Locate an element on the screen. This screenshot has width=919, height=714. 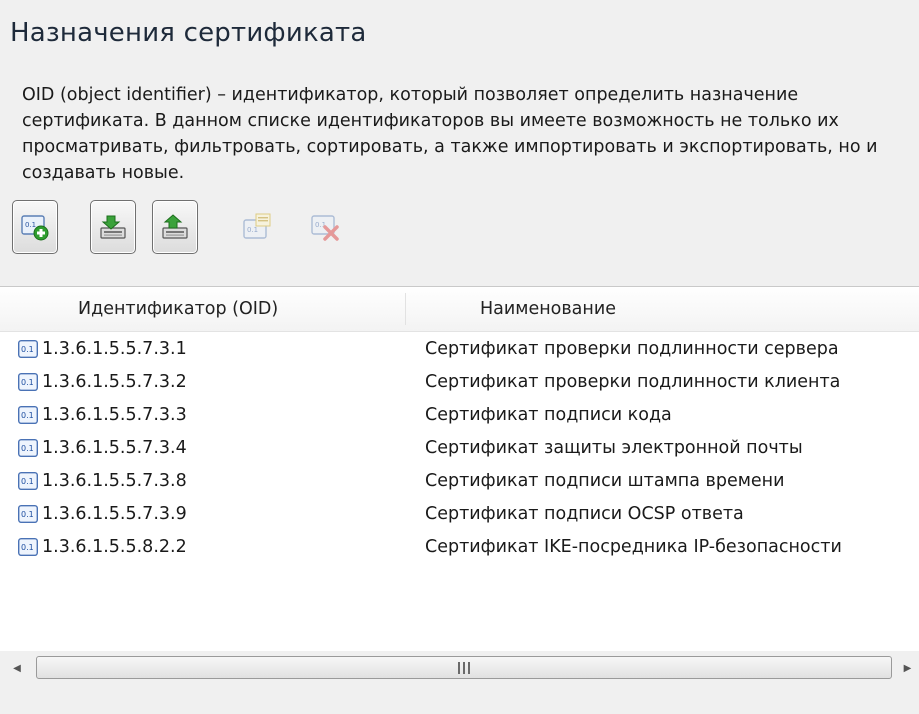
oid-delete-icon: 0.1 is located at coordinates (325, 228).